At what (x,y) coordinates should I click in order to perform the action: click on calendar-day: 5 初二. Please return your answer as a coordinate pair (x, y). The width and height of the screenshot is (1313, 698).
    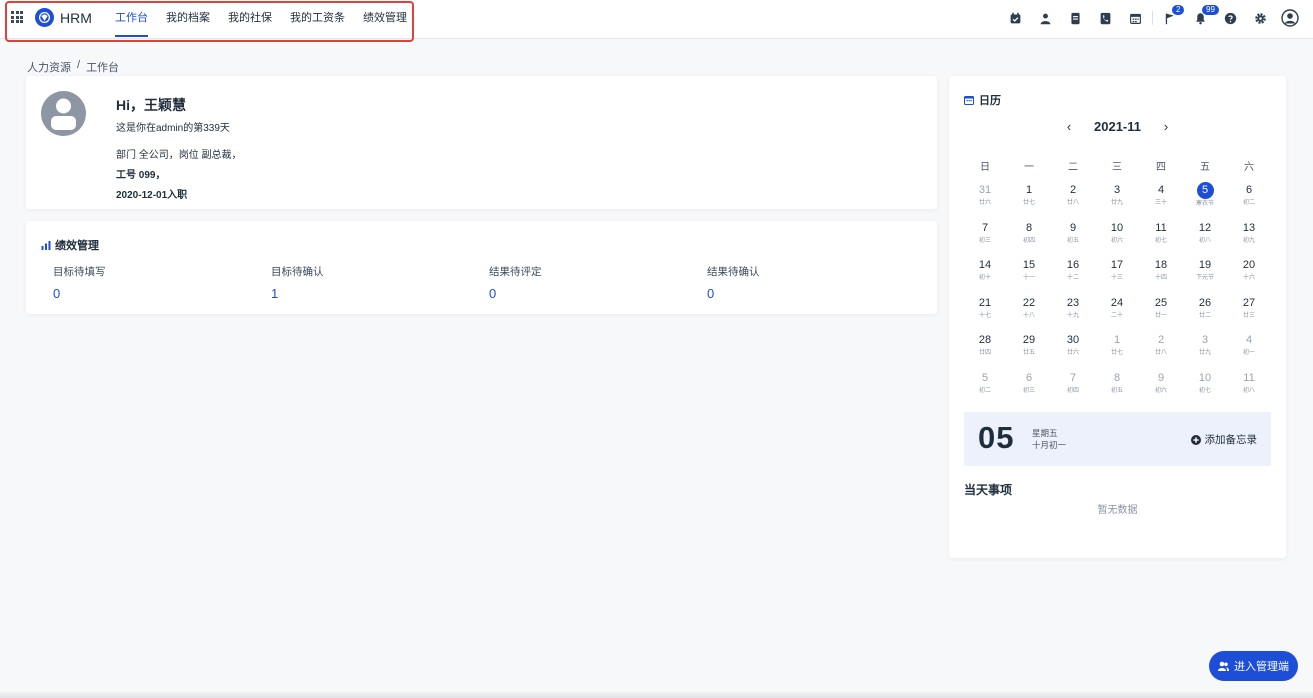
    Looking at the image, I should click on (985, 387).